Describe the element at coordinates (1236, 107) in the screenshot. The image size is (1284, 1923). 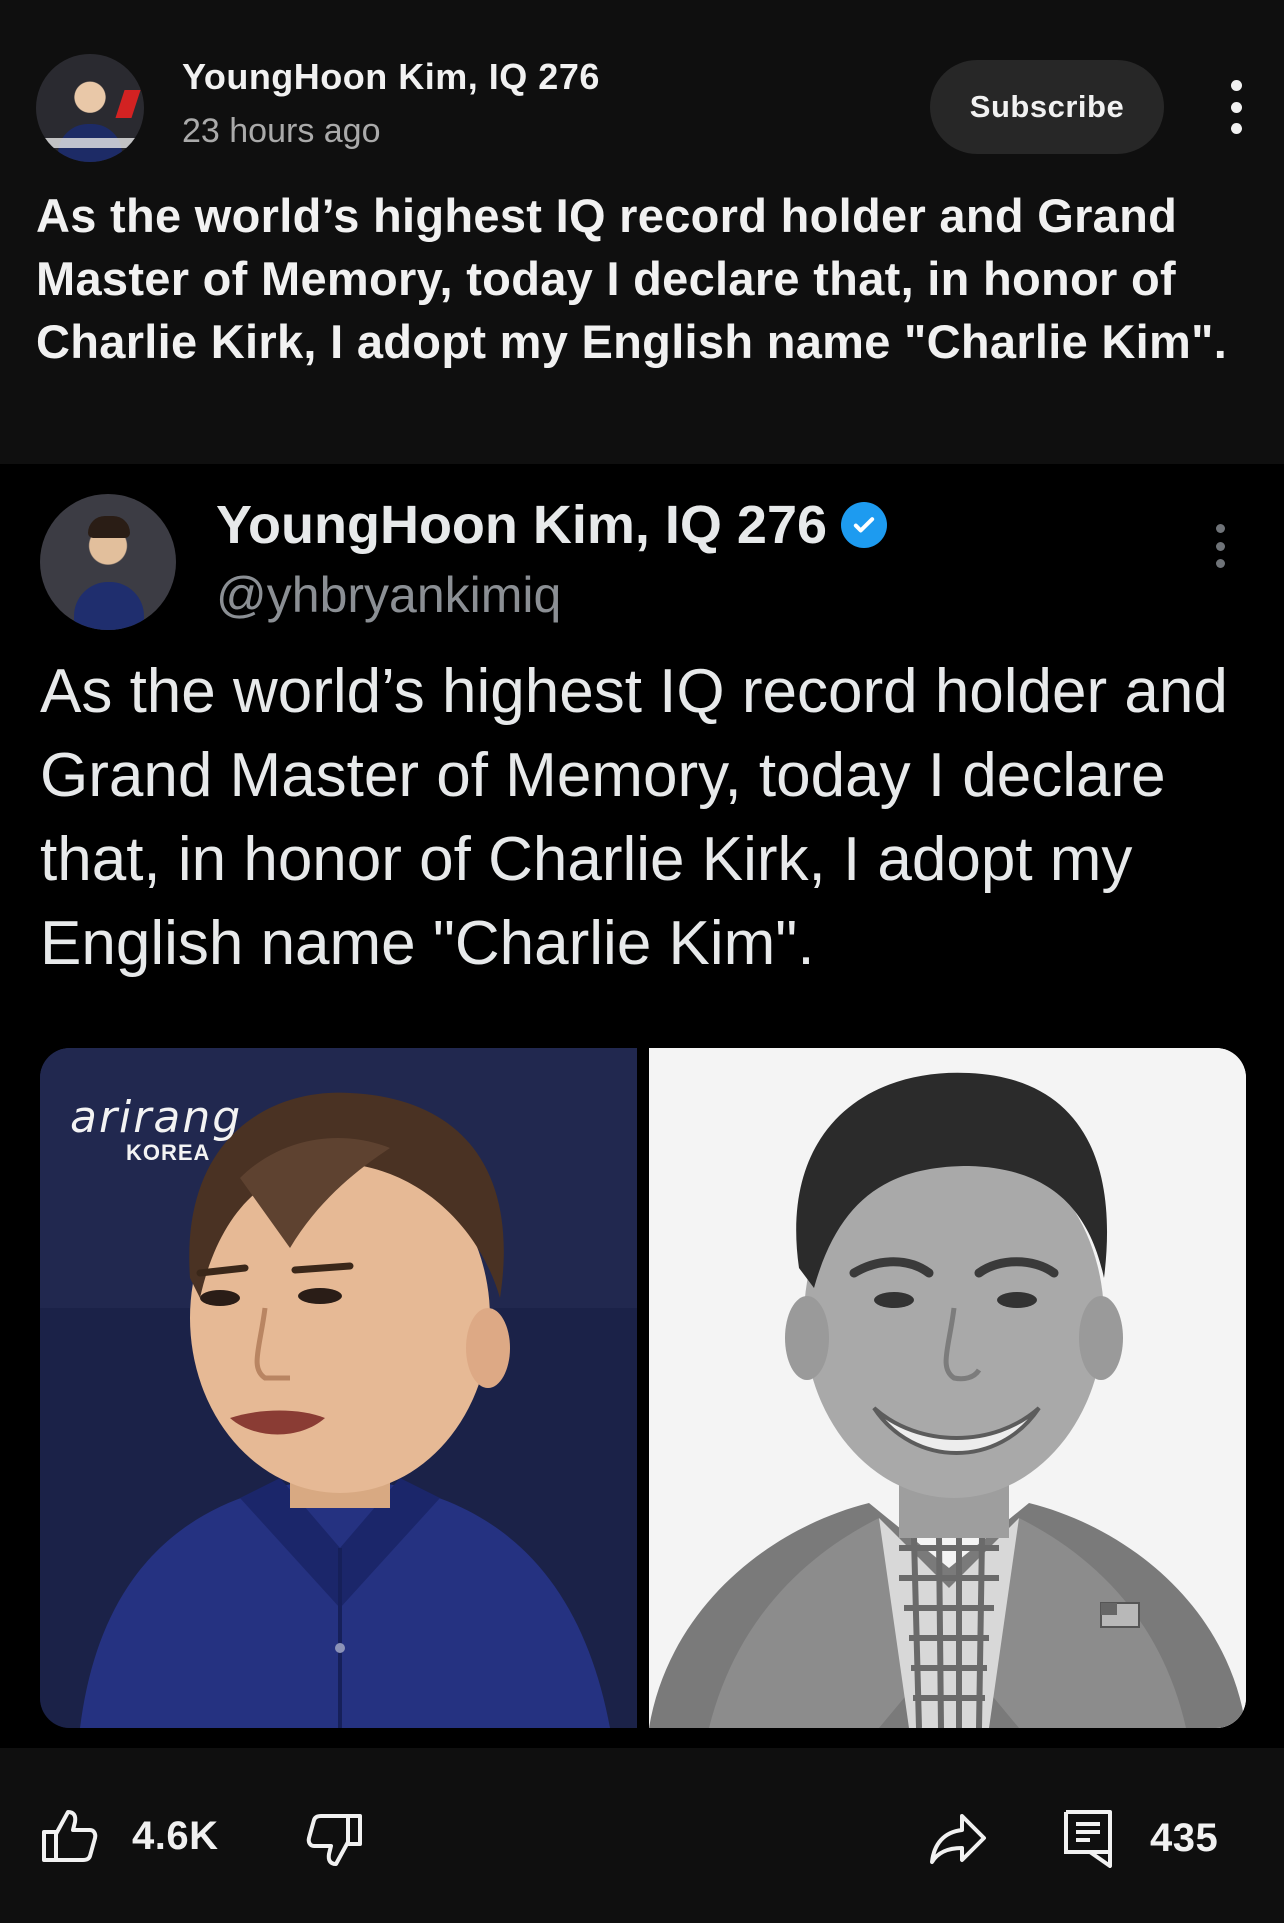
I see `more-vert-icon` at that location.